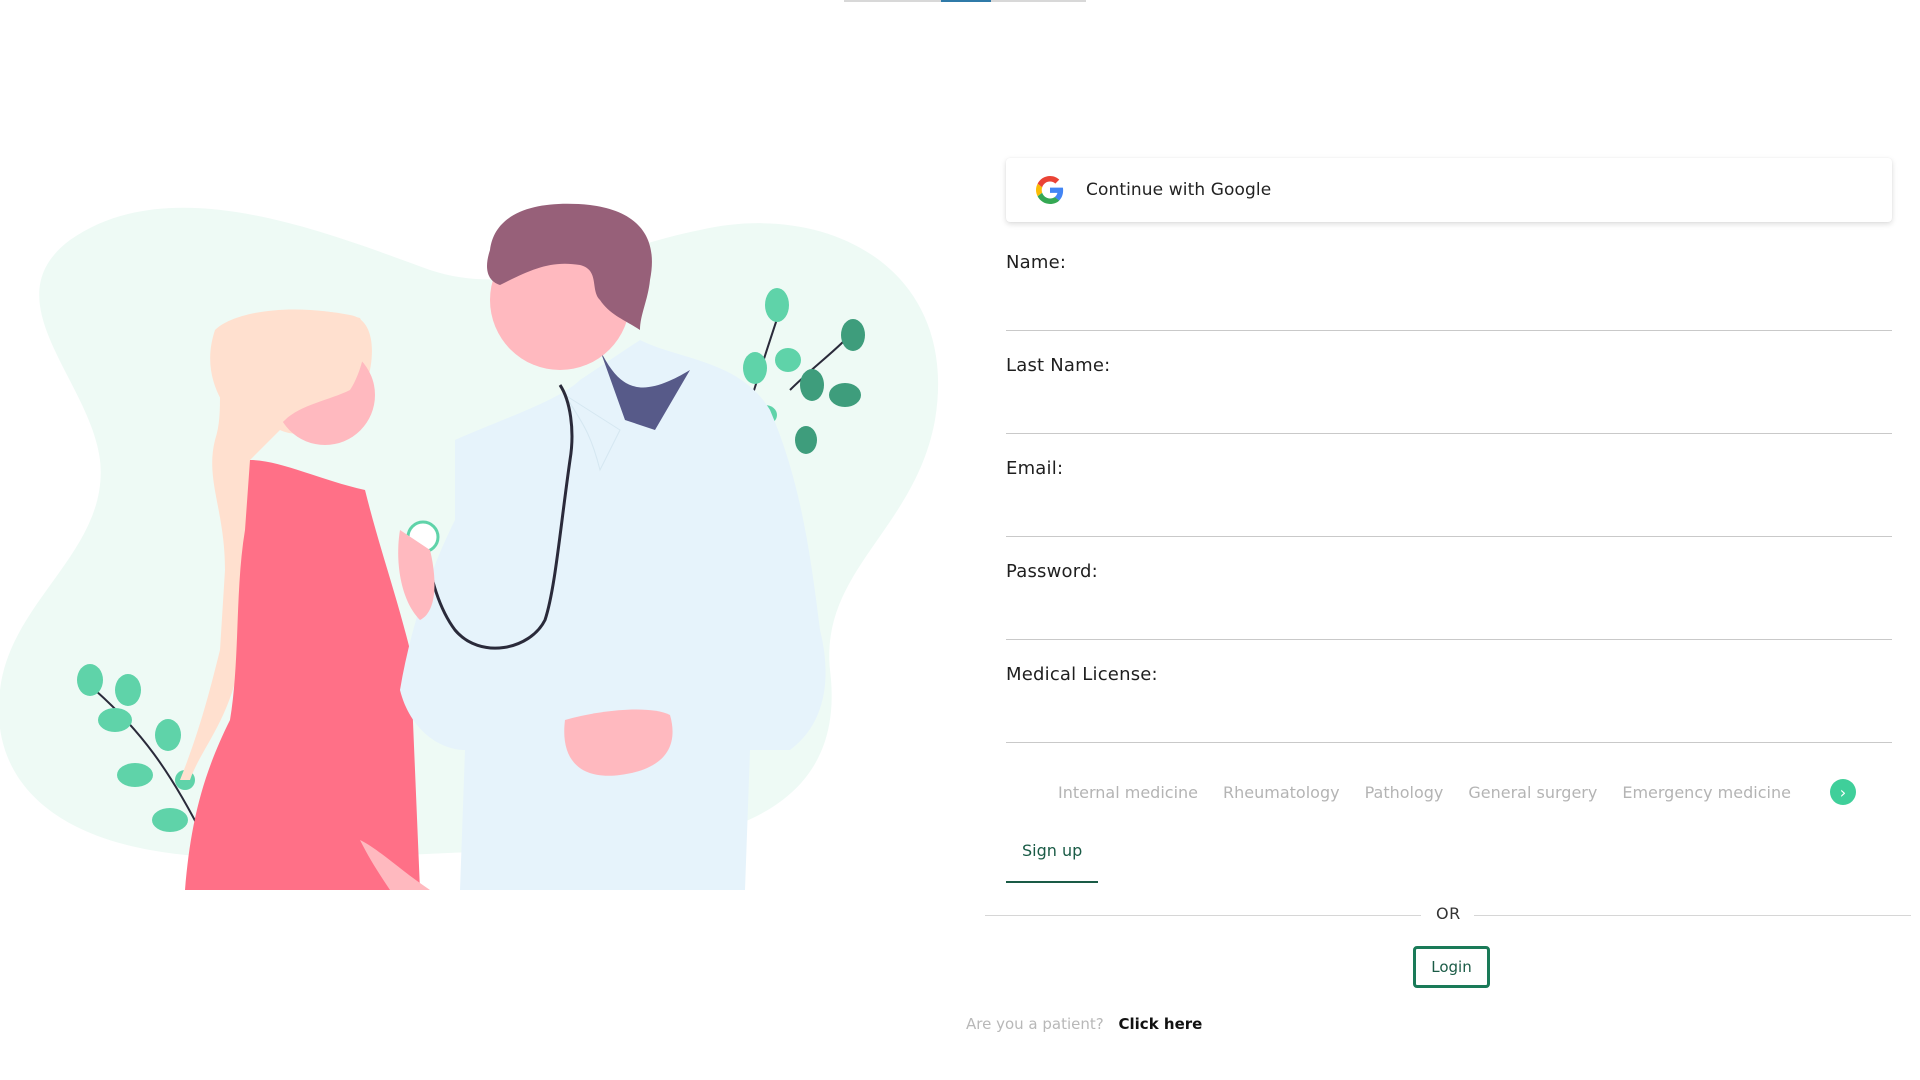 The height and width of the screenshot is (1080, 1920). I want to click on or-divider: OR, so click(1448, 915).